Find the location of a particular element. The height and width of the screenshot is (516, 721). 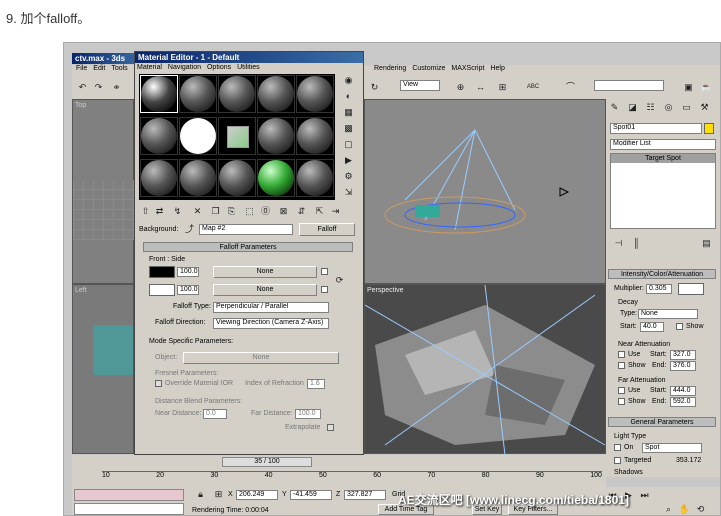

ior-spinner: 1.6 is located at coordinates (316, 384).